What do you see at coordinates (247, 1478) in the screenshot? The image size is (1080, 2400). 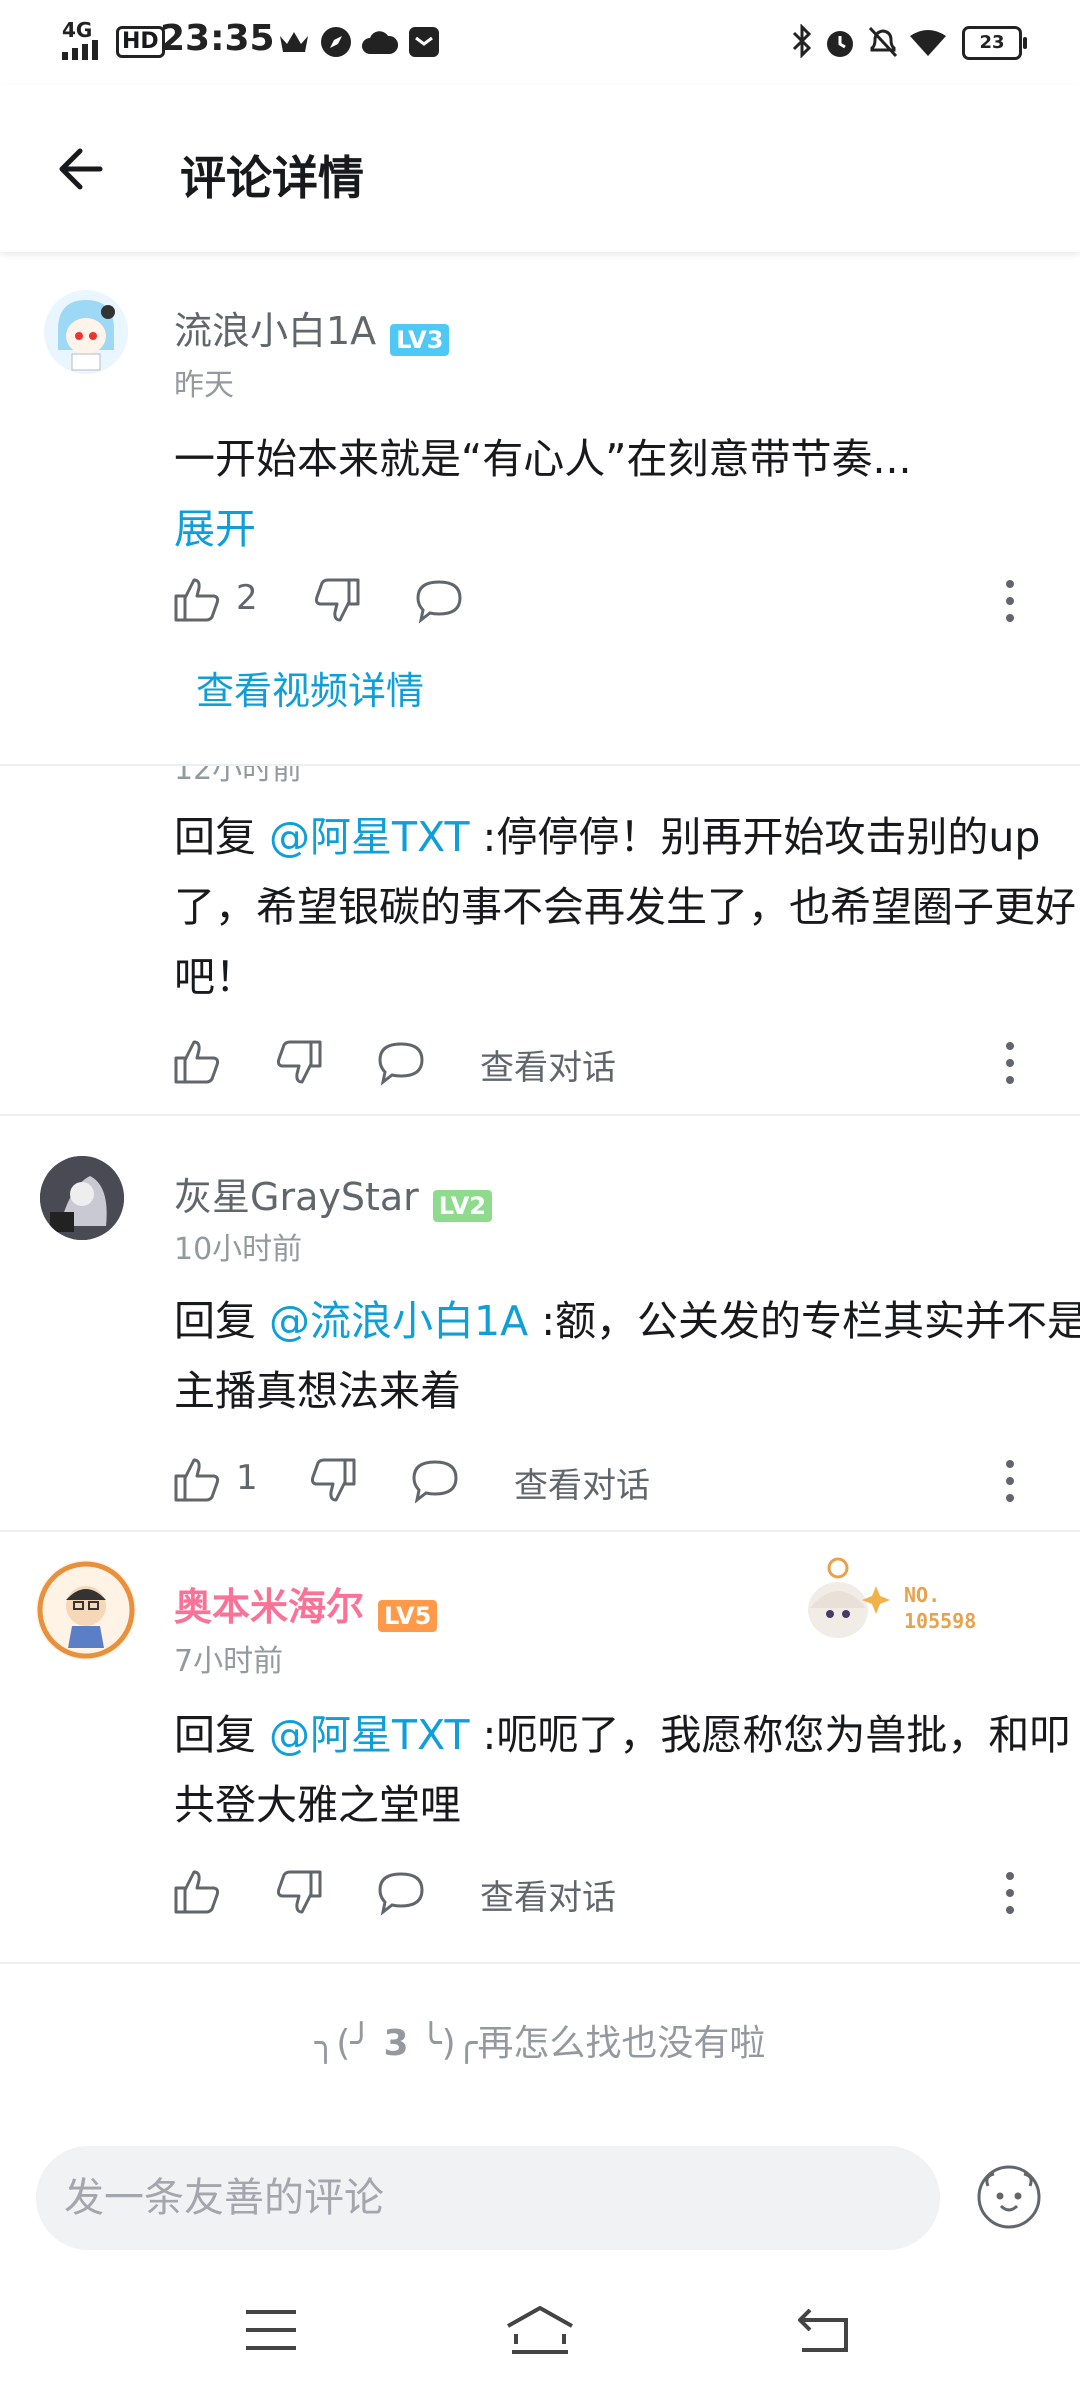 I see `like-count: 1` at bounding box center [247, 1478].